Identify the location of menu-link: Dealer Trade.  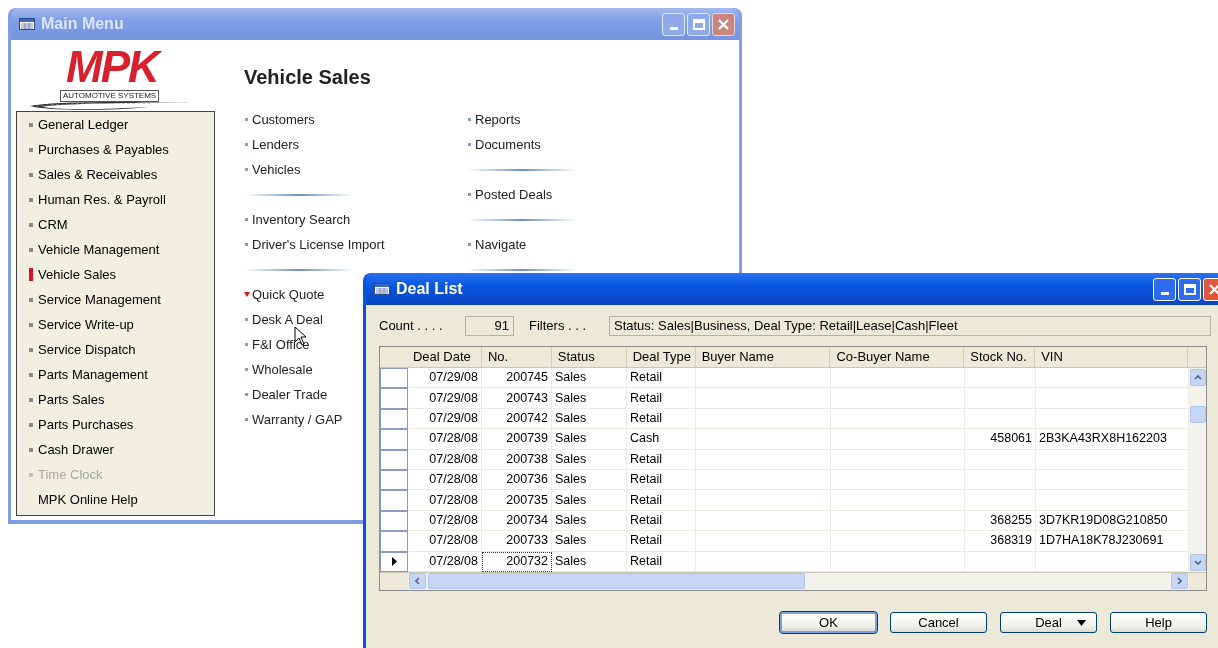
(290, 394).